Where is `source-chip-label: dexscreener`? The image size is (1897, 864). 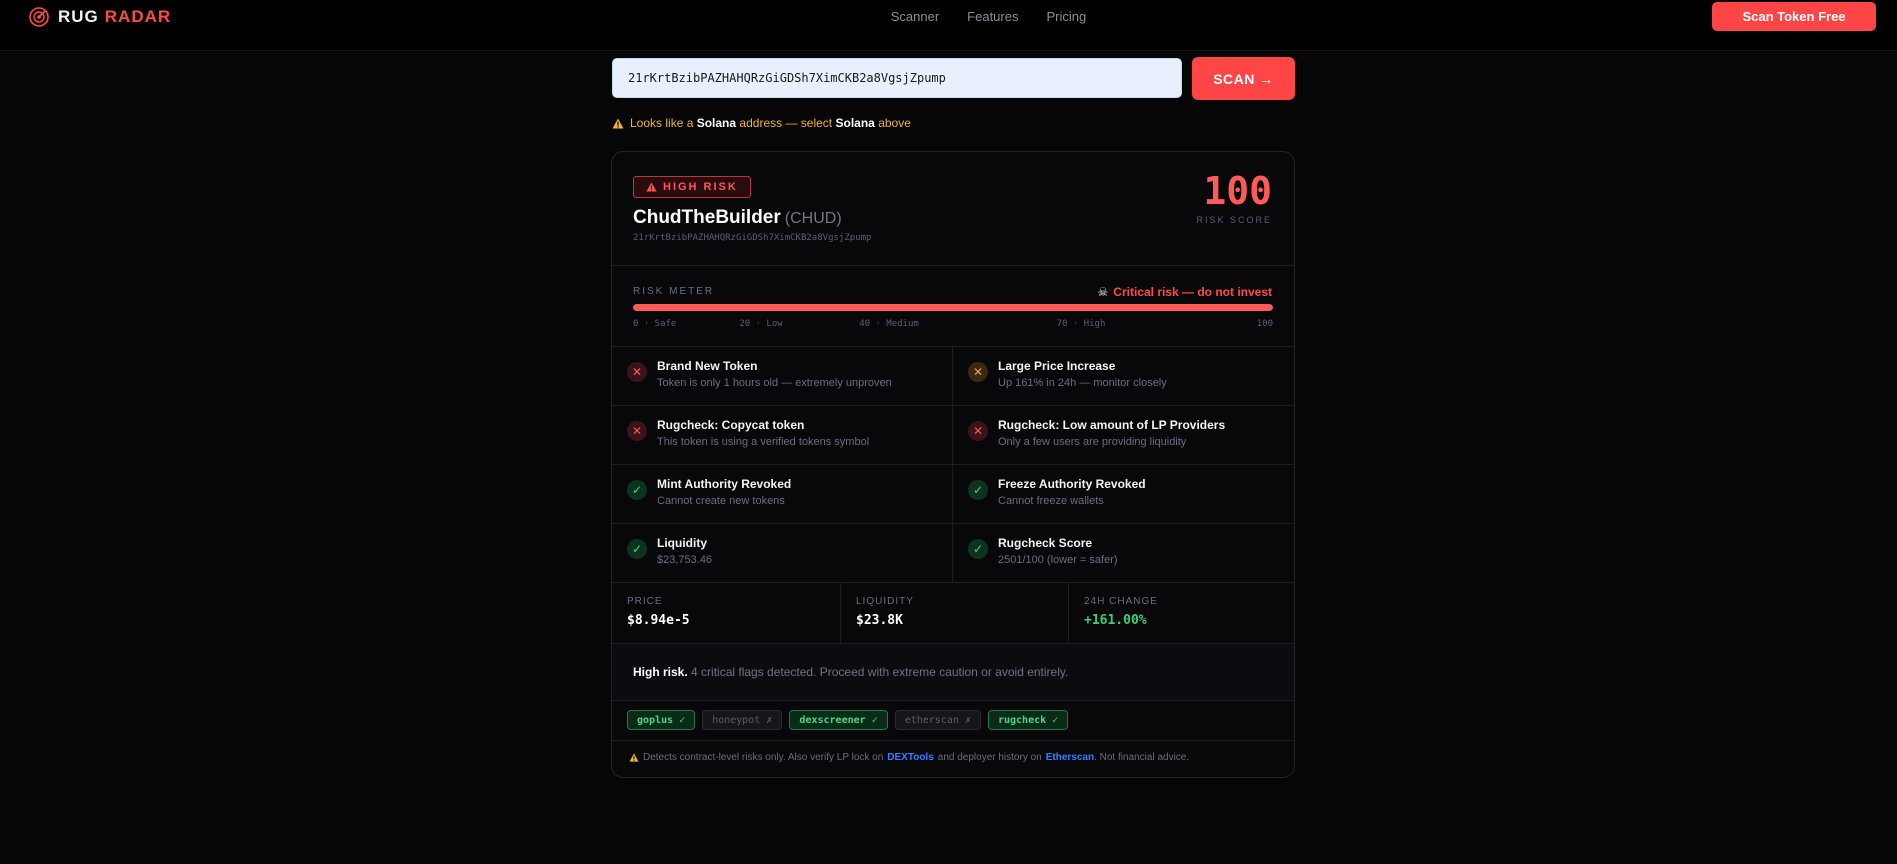
source-chip-label: dexscreener is located at coordinates (832, 720).